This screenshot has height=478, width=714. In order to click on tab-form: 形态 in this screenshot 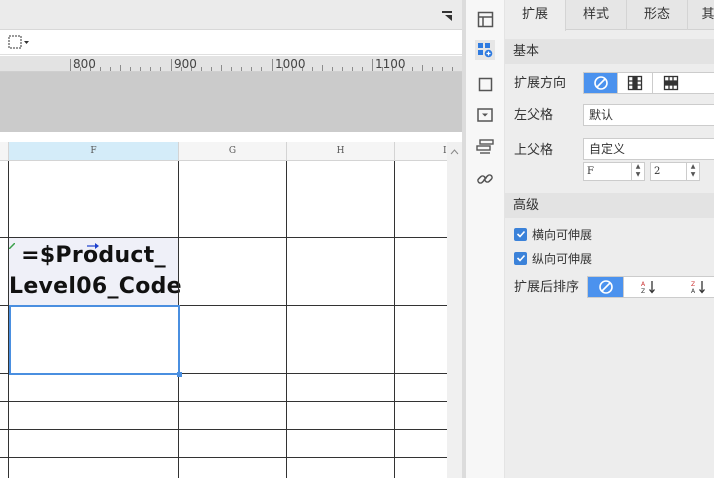, I will do `click(657, 15)`.